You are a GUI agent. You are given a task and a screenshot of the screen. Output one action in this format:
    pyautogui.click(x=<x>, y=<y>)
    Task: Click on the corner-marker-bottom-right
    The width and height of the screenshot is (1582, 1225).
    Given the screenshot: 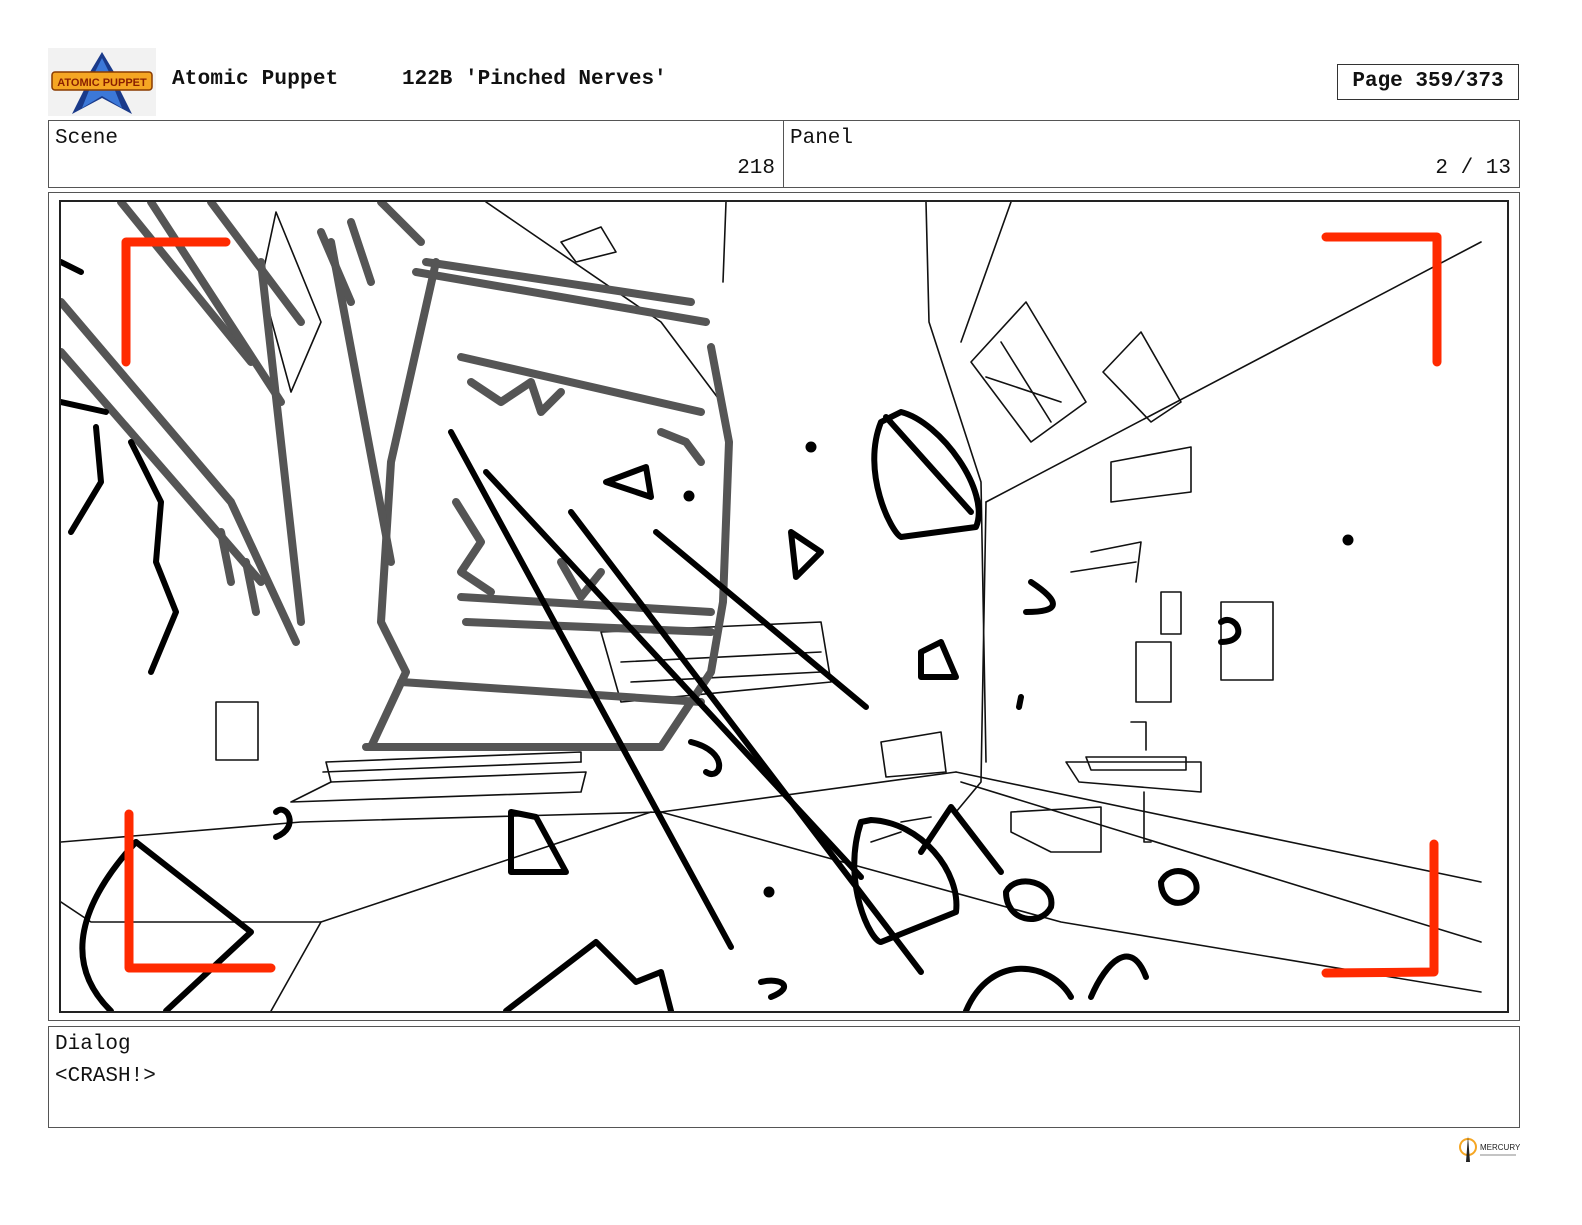 What is the action you would take?
    pyautogui.click(x=1380, y=908)
    